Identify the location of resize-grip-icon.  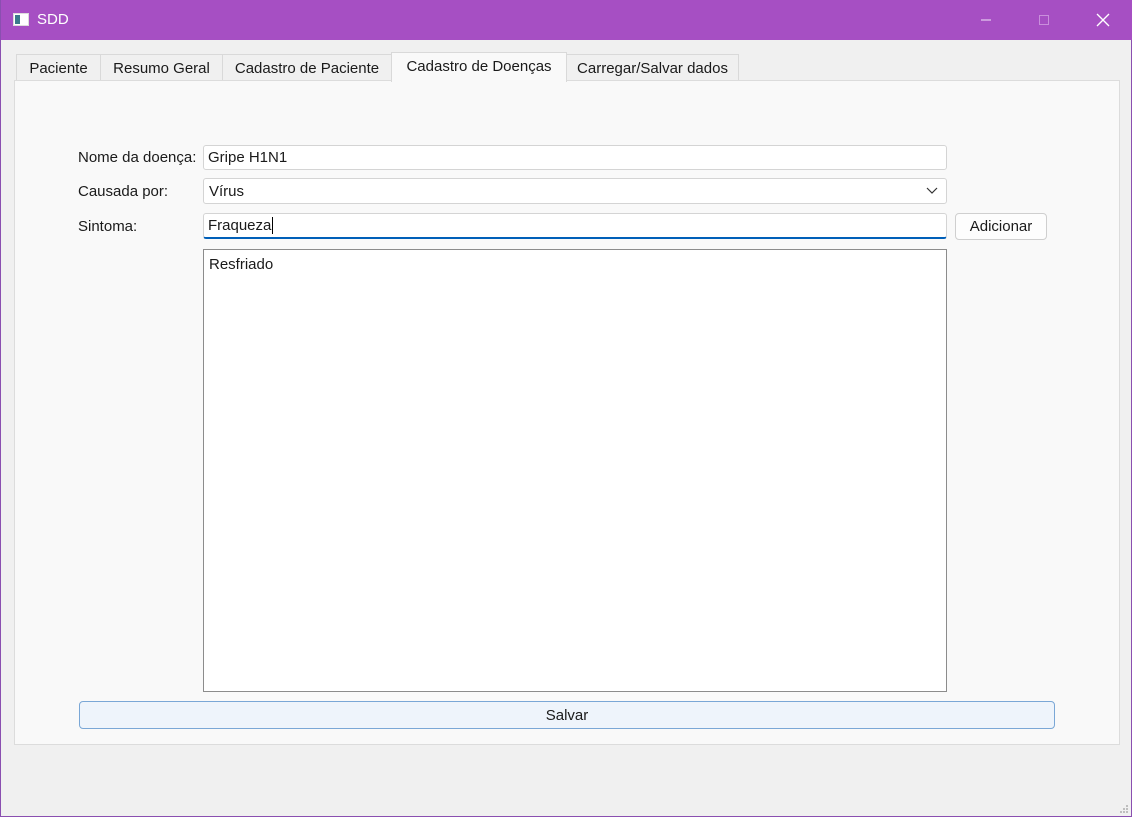
(1124, 809).